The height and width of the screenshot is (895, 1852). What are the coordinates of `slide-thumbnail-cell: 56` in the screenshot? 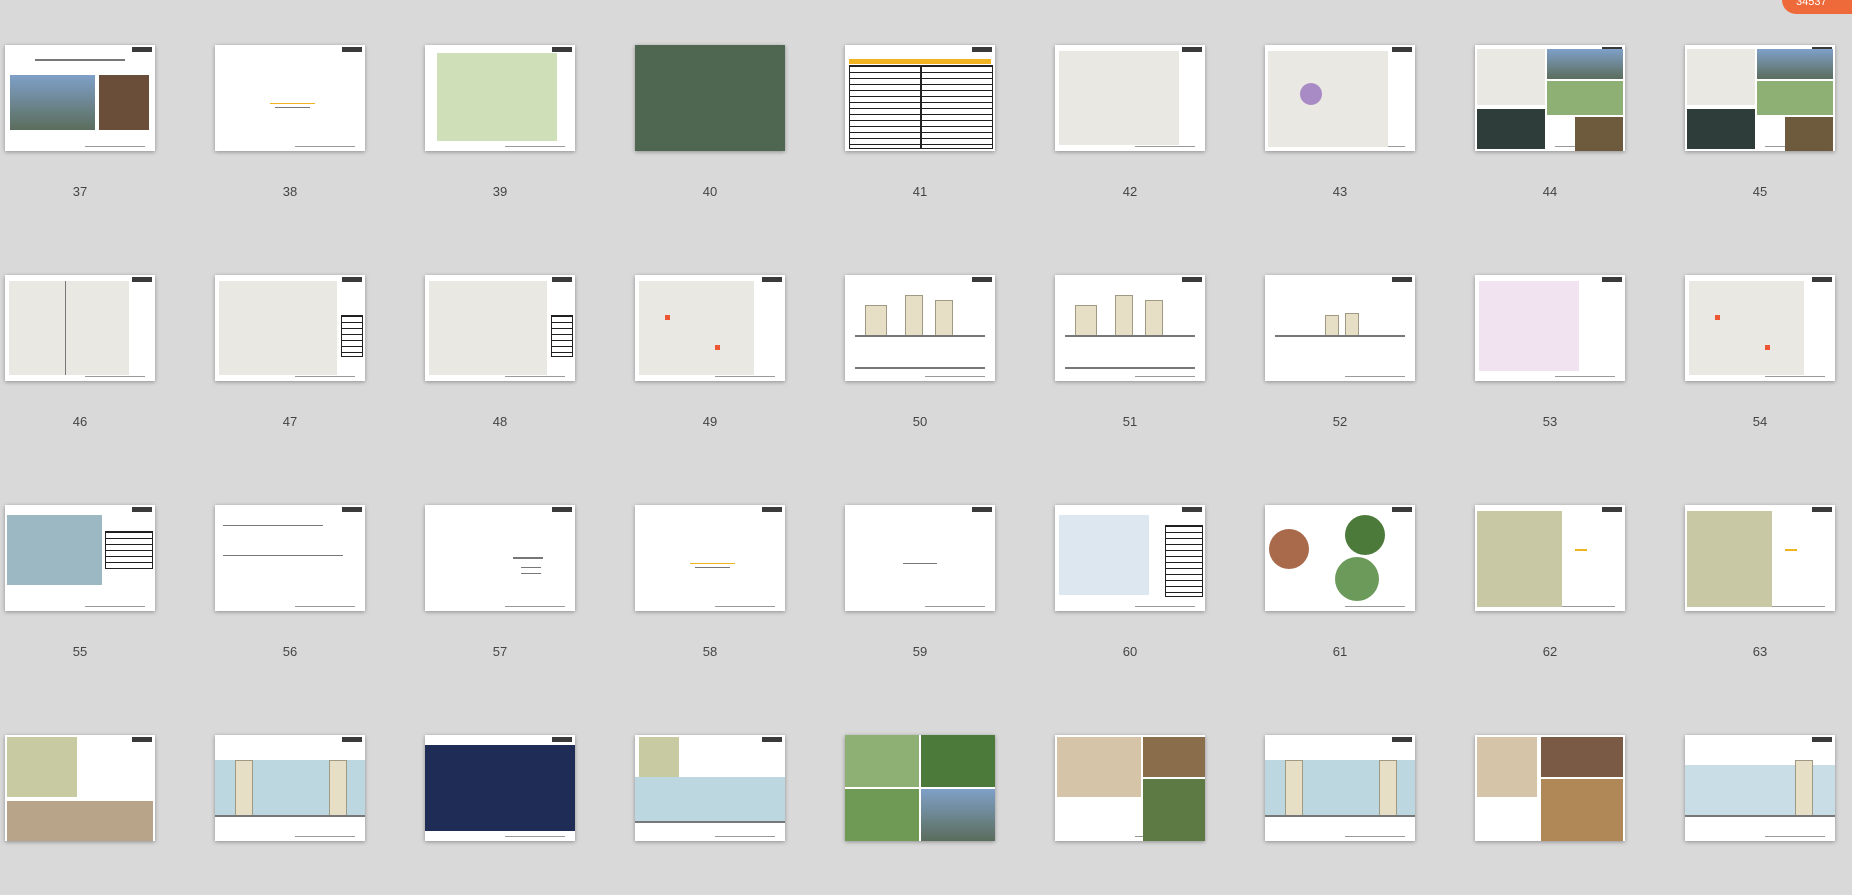 It's located at (290, 585).